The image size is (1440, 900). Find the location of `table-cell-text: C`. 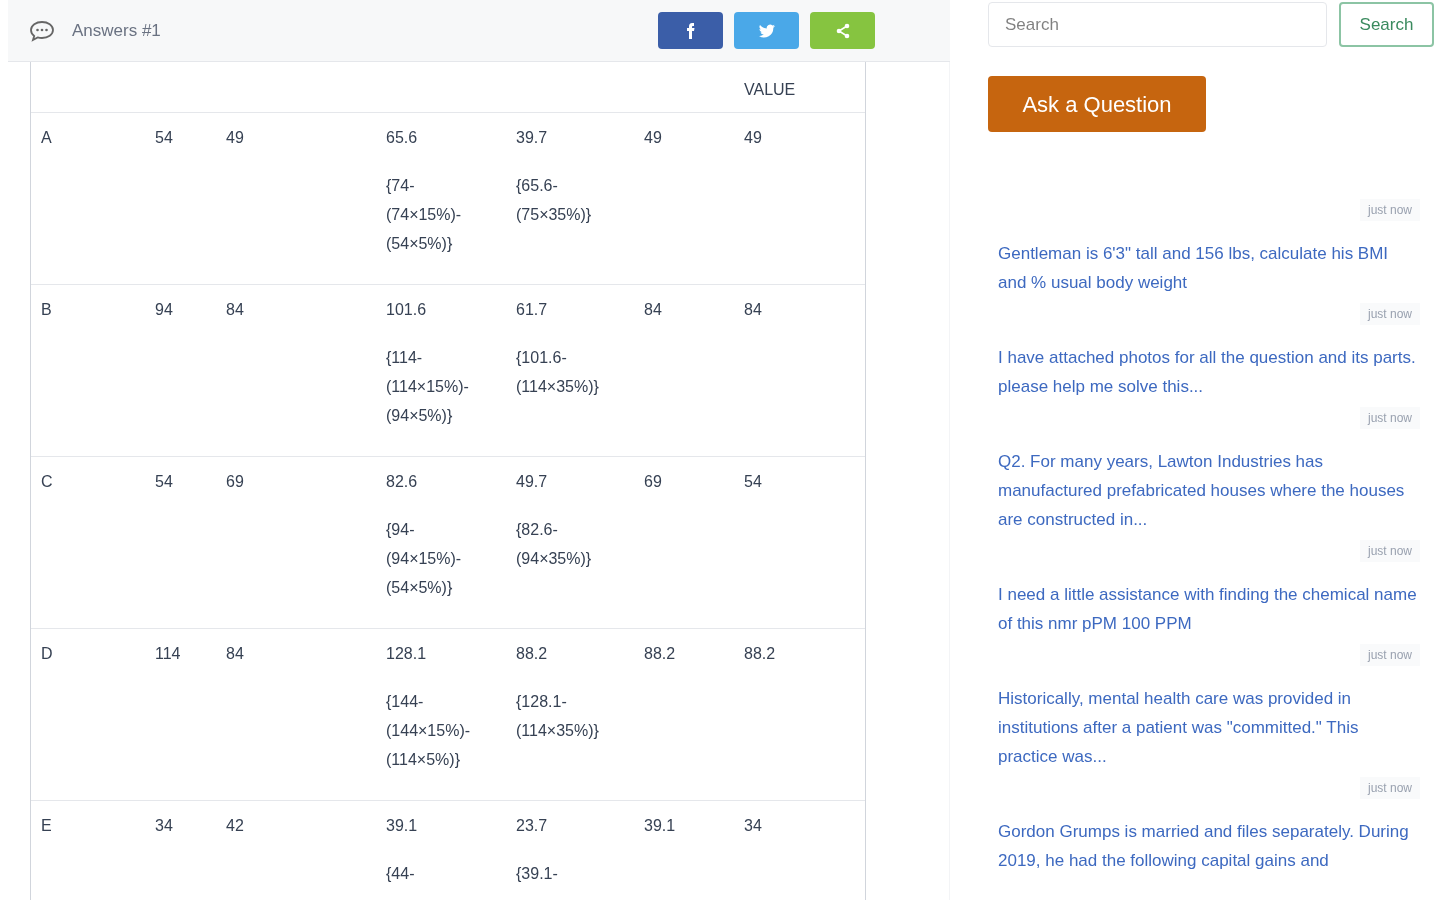

table-cell-text: C is located at coordinates (47, 482).